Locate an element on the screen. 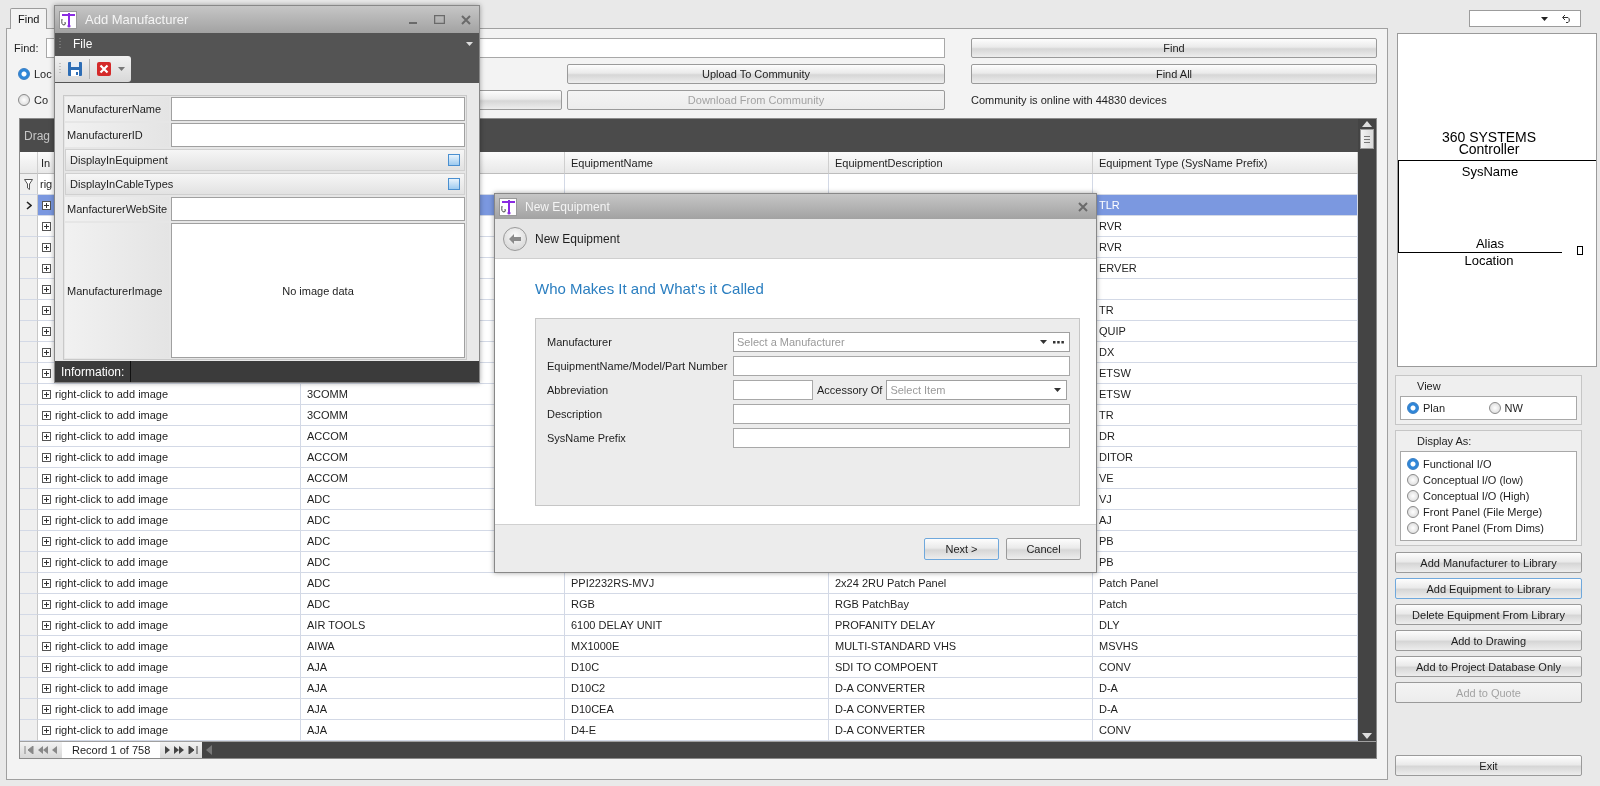 The width and height of the screenshot is (1600, 786). window-title: Add Manufacturer is located at coordinates (137, 19).